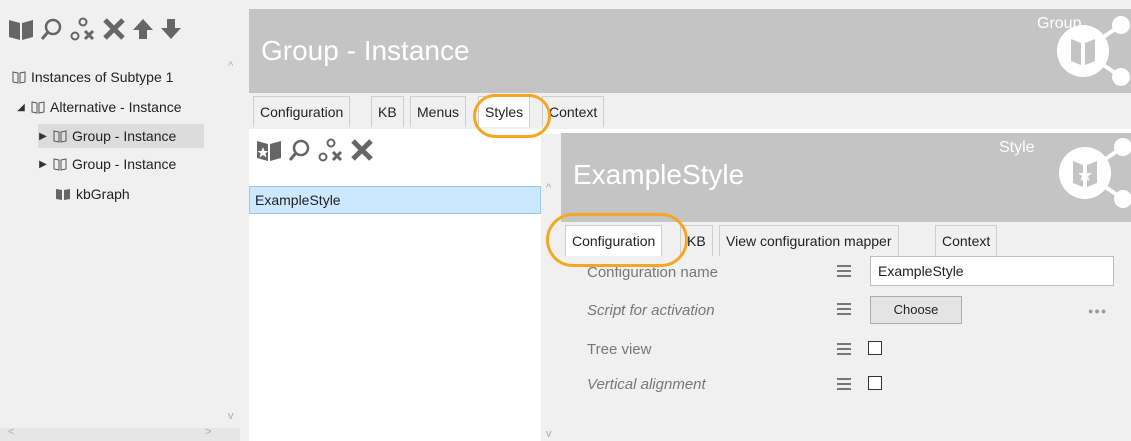 Image resolution: width=1131 pixels, height=441 pixels. I want to click on group-network-icon, so click(1090, 51).